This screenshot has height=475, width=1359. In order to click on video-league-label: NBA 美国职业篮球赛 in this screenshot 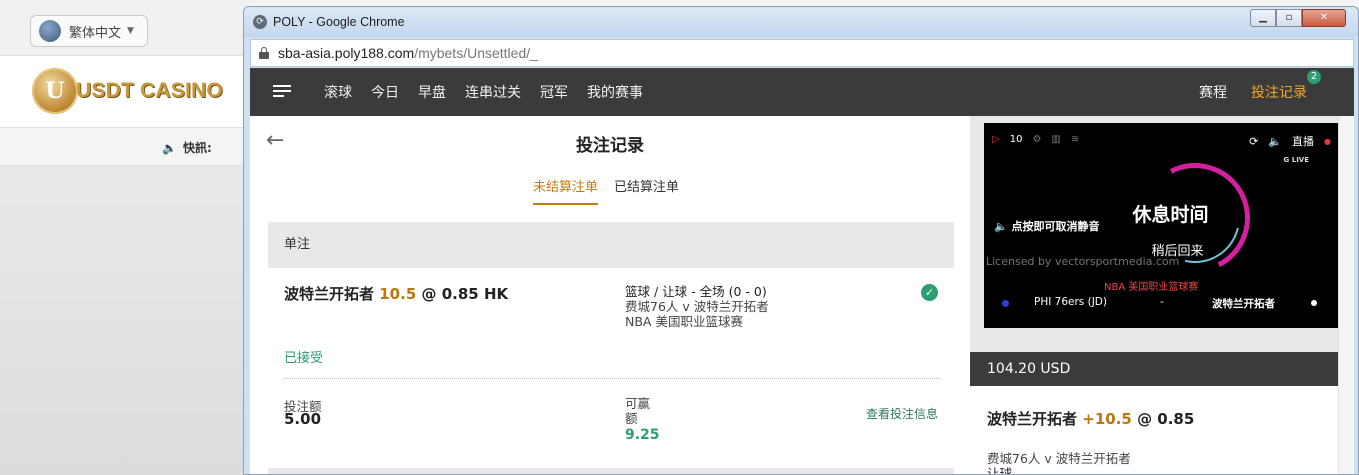, I will do `click(1151, 287)`.